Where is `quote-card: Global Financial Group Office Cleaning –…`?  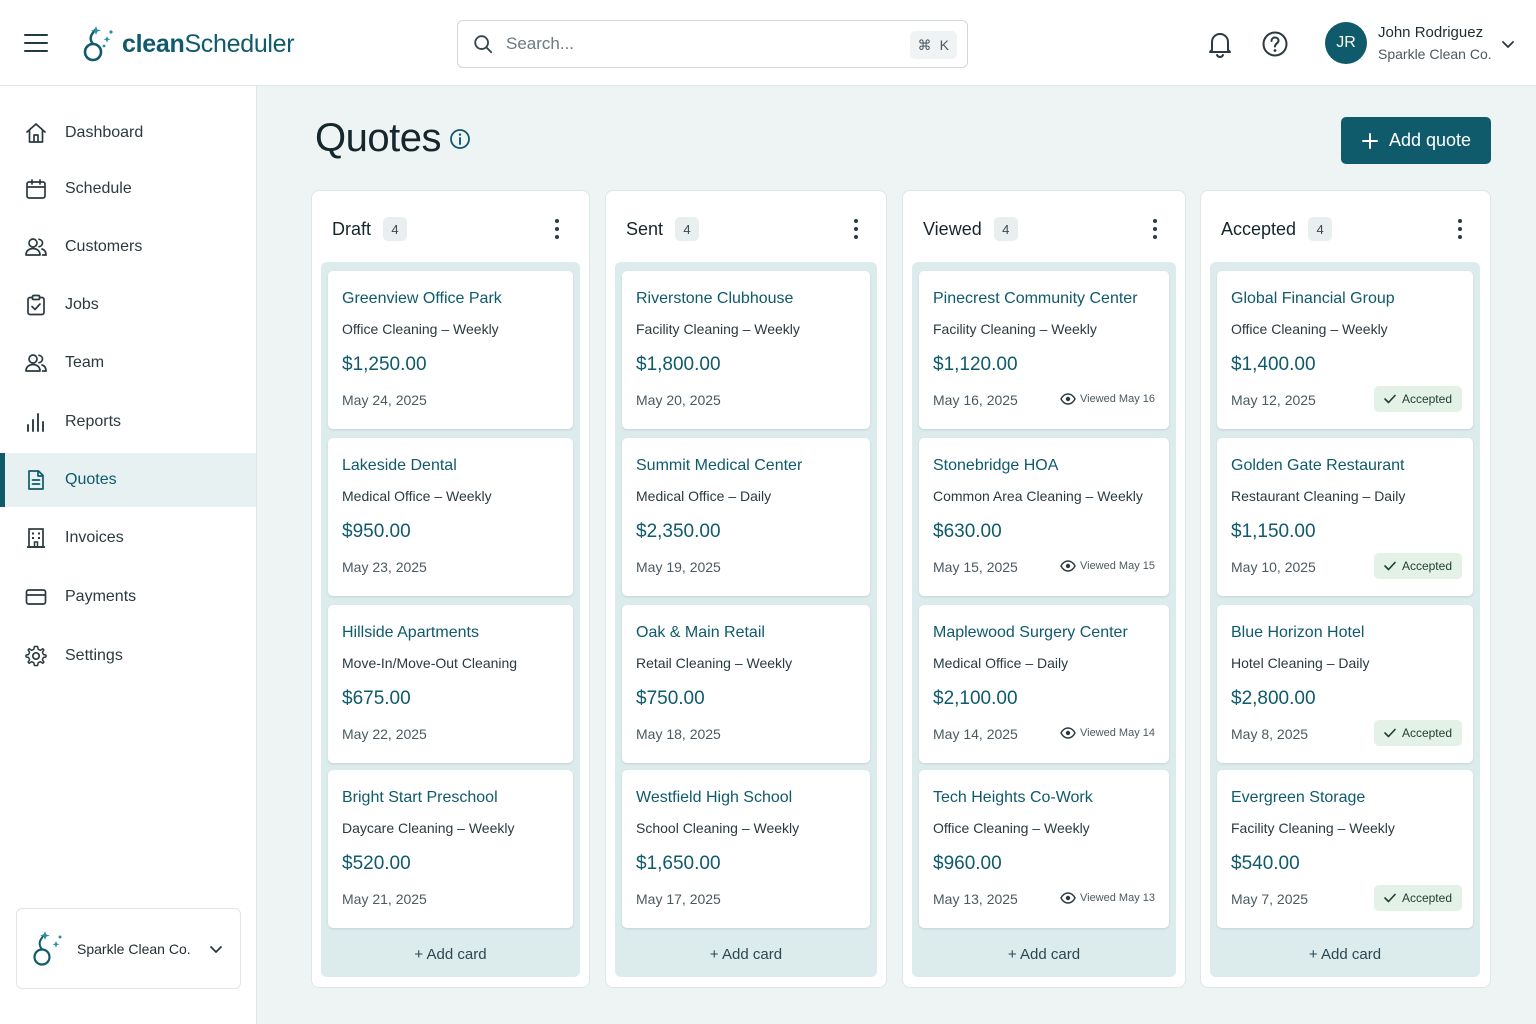 quote-card: Global Financial Group Office Cleaning –… is located at coordinates (1345, 350).